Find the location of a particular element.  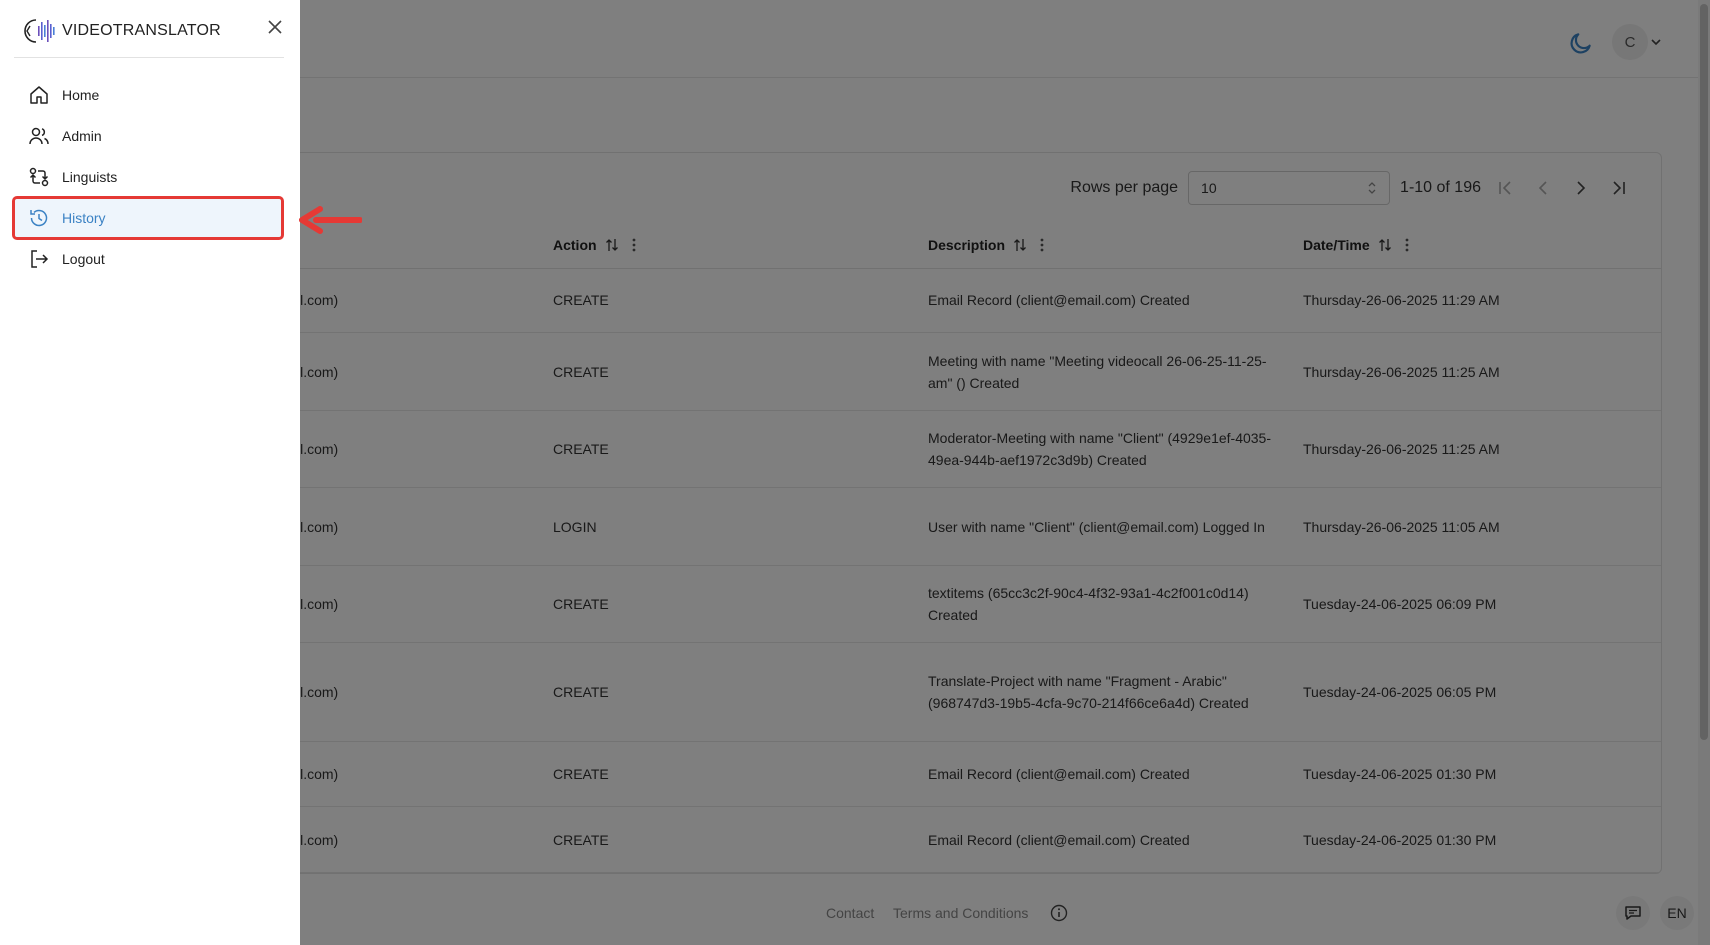

nav-item-label: Admin is located at coordinates (82, 136).